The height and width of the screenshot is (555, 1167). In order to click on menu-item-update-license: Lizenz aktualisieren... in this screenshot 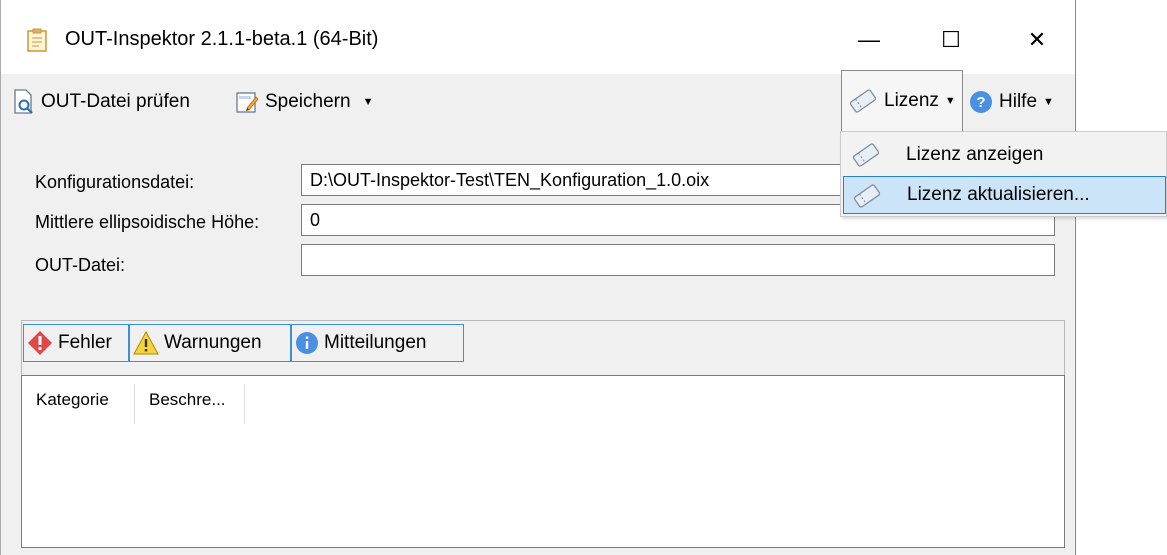, I will do `click(1004, 195)`.